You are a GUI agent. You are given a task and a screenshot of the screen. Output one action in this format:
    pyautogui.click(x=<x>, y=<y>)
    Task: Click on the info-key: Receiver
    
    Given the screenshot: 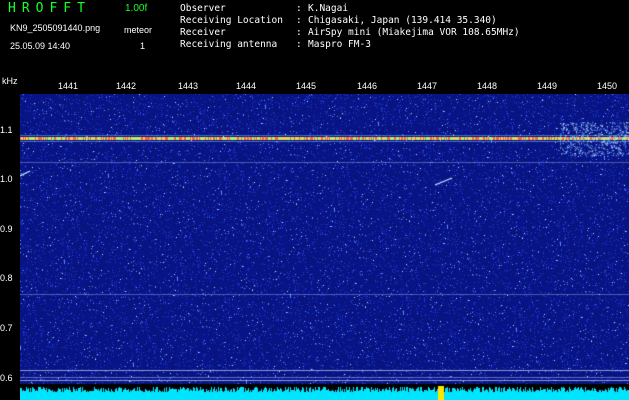 What is the action you would take?
    pyautogui.click(x=203, y=32)
    